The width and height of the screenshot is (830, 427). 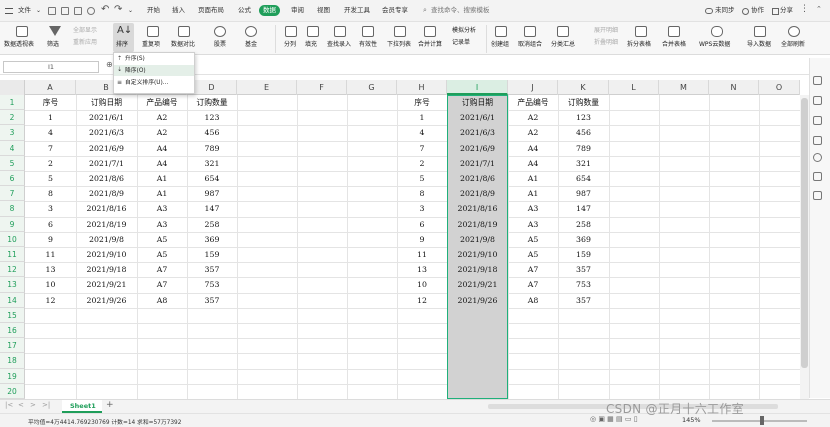 I want to click on right-table-cell: 2, so click(x=422, y=163).